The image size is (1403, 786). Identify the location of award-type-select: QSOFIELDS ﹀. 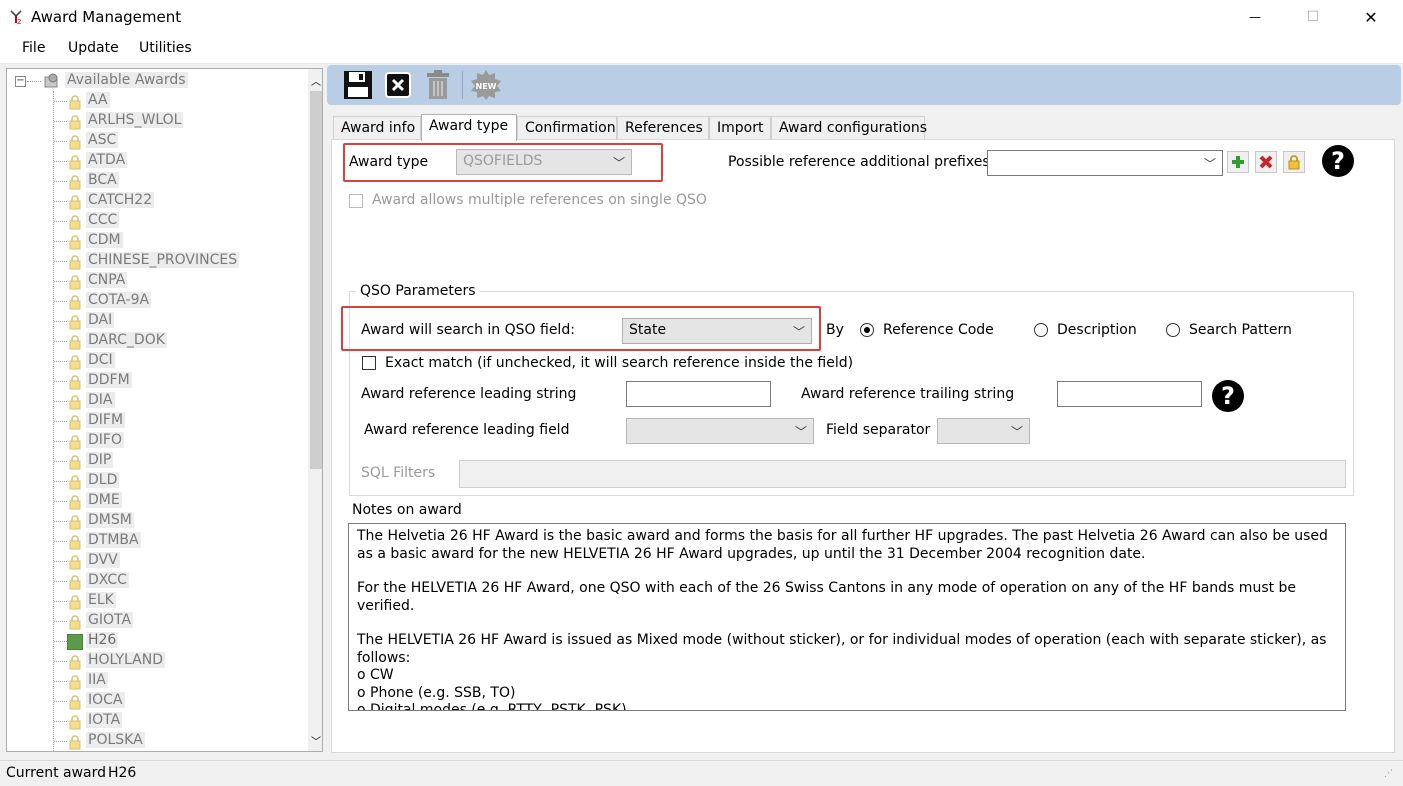
(544, 162).